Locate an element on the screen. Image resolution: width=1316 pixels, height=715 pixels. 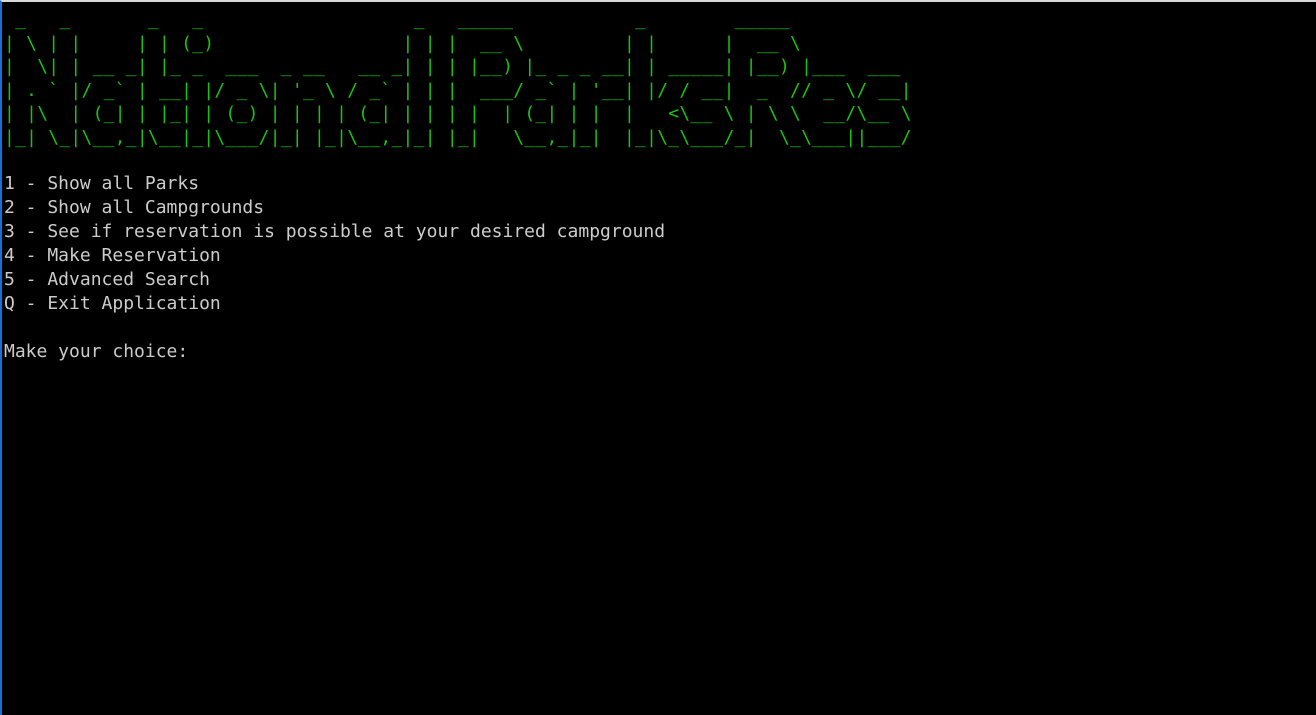
text-cursor is located at coordinates (204, 355).